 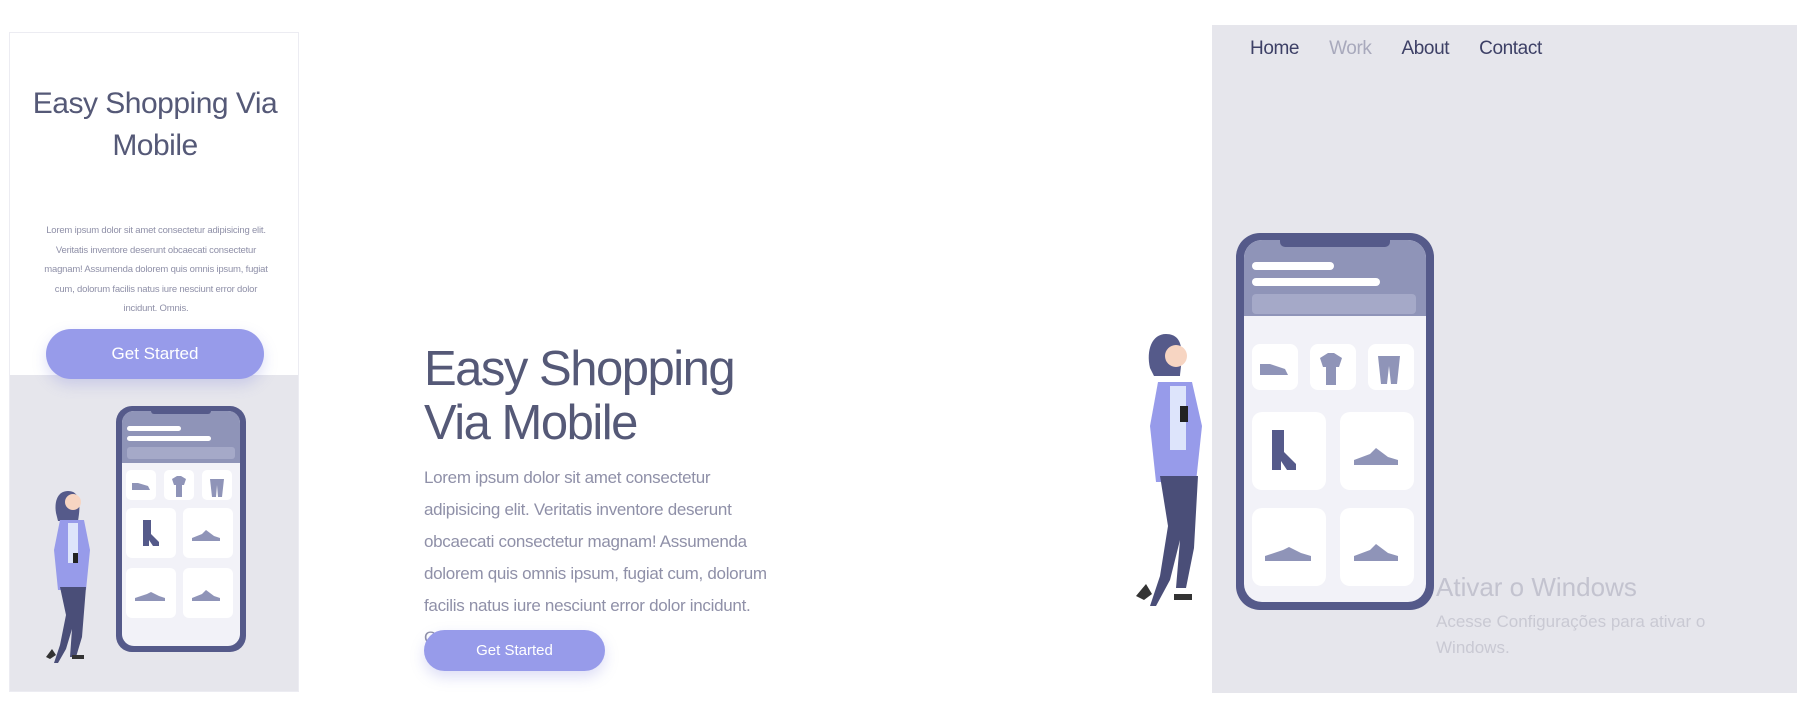 I want to click on mobile-get-started-button: Get Started, so click(x=155, y=354).